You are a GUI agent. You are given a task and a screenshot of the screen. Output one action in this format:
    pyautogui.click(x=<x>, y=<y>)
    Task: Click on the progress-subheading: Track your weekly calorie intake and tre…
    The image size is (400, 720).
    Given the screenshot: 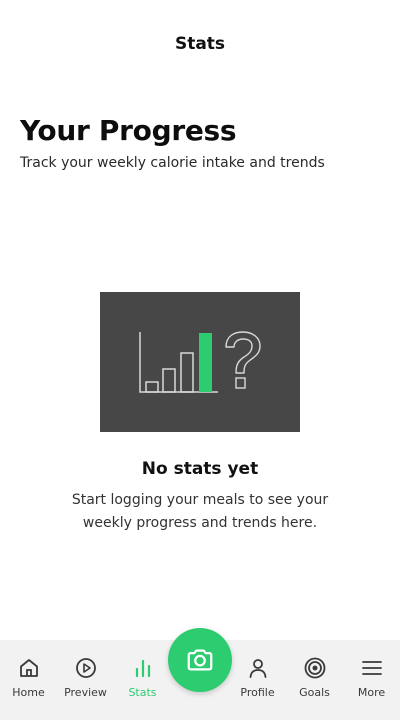 What is the action you would take?
    pyautogui.click(x=172, y=163)
    